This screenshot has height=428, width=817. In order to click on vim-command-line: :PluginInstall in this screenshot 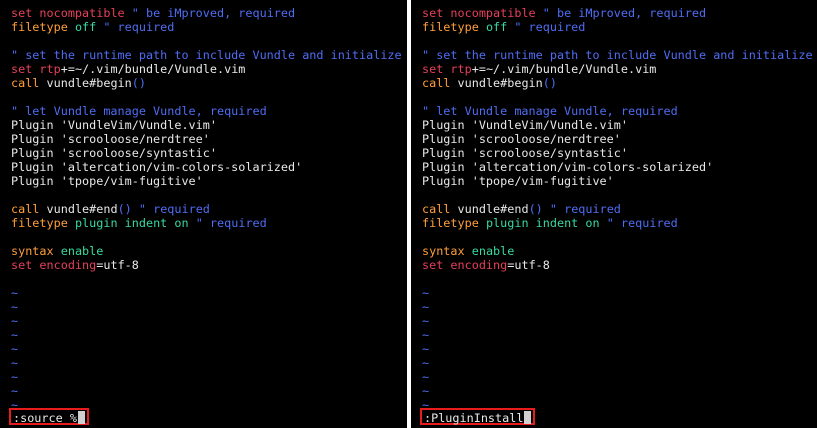, I will do `click(478, 416)`.